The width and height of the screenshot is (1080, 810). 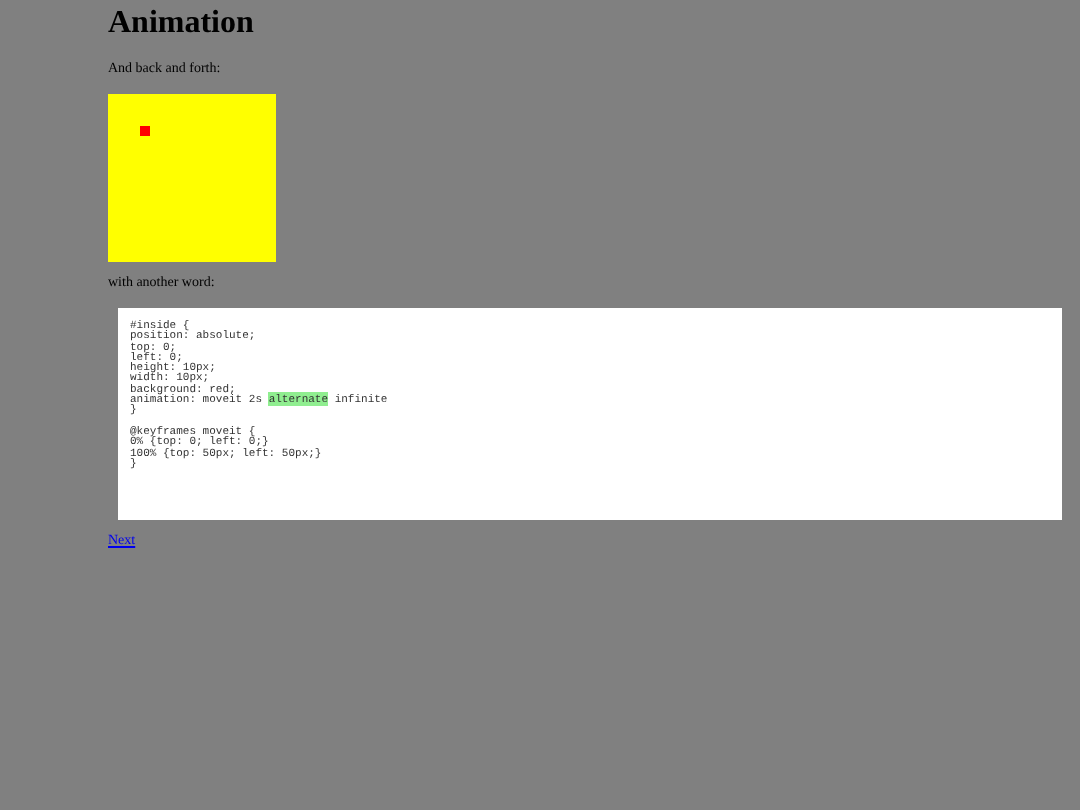 I want to click on page-heading: Animation, so click(x=182, y=24).